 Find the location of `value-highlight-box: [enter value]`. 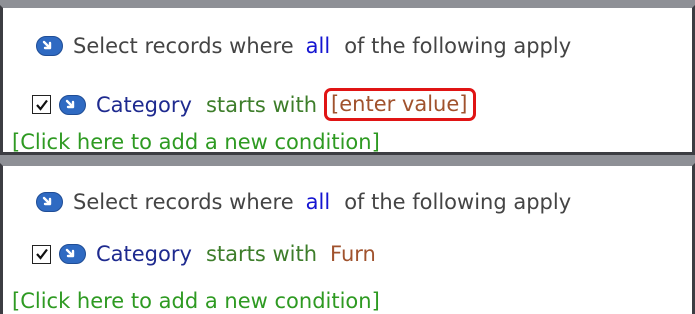

value-highlight-box: [enter value] is located at coordinates (400, 104).